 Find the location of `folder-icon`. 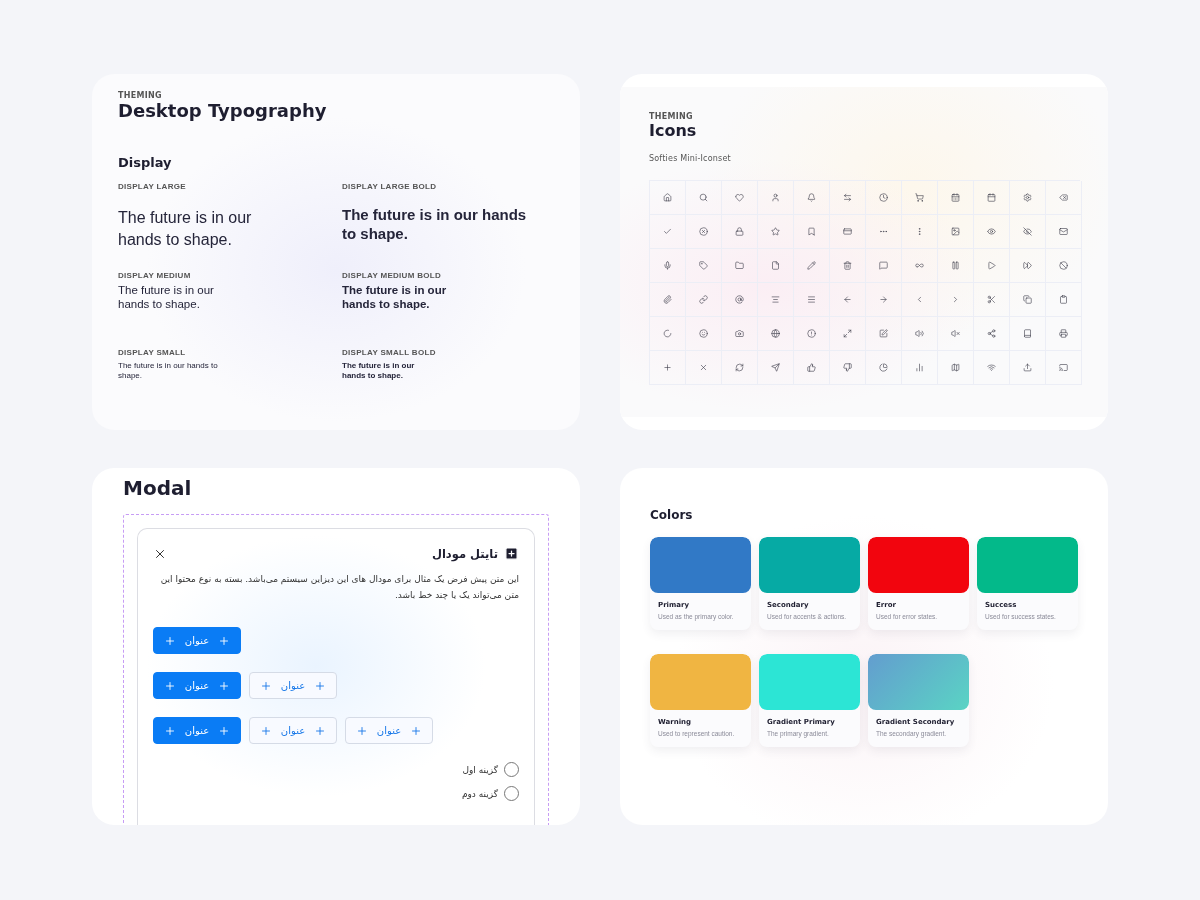

folder-icon is located at coordinates (739, 265).